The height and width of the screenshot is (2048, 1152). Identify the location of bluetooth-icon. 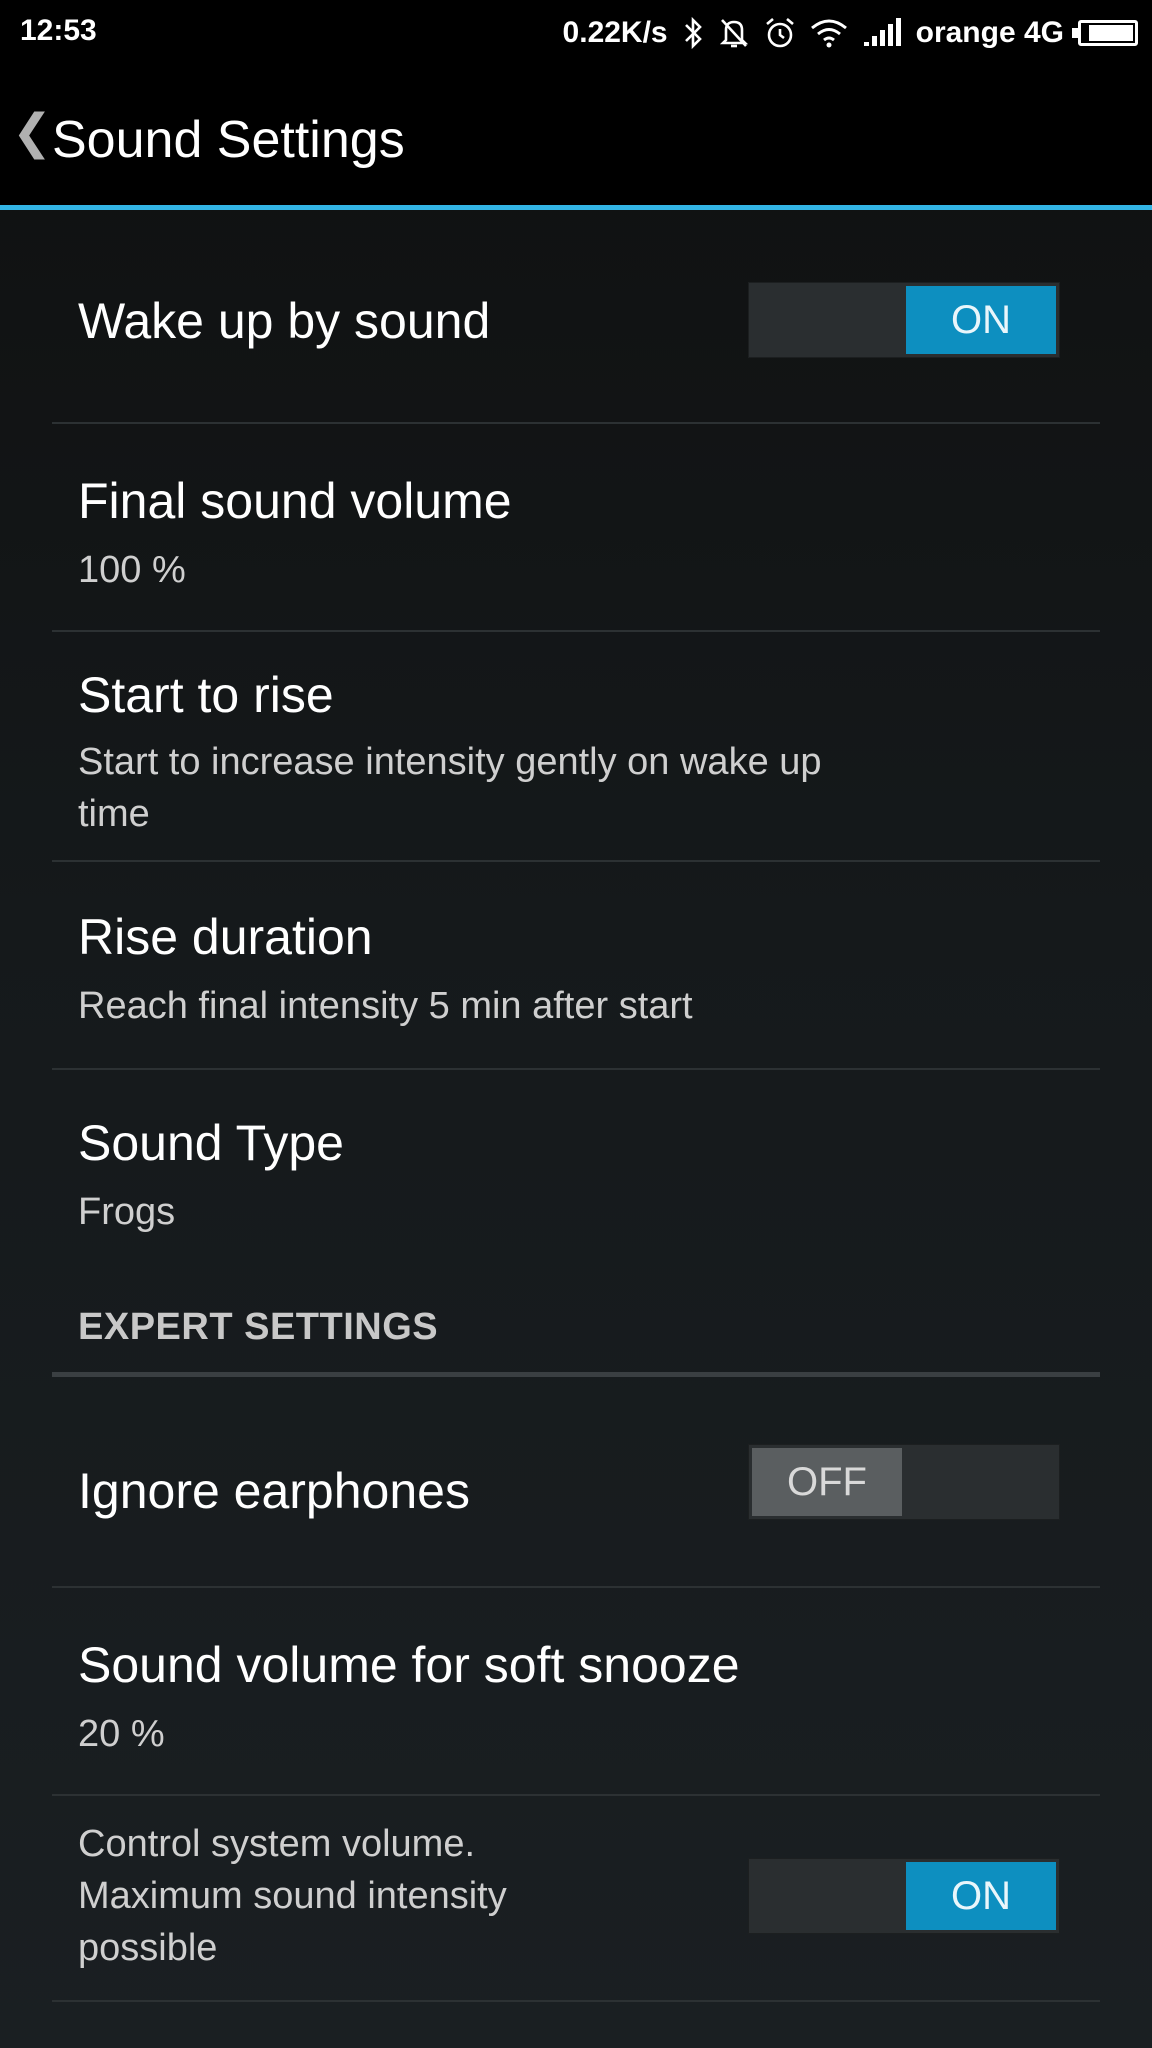
(693, 33).